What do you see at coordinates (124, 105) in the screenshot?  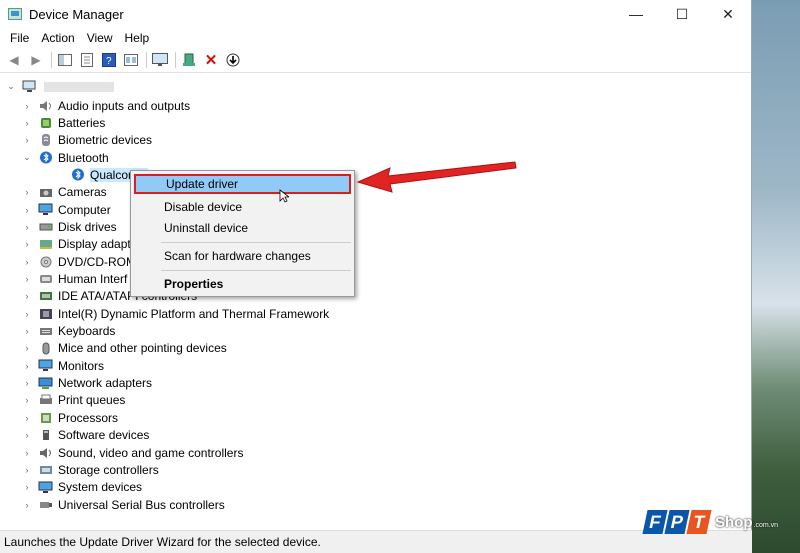 I see `tree-item-label: Audio inputs and outputs` at bounding box center [124, 105].